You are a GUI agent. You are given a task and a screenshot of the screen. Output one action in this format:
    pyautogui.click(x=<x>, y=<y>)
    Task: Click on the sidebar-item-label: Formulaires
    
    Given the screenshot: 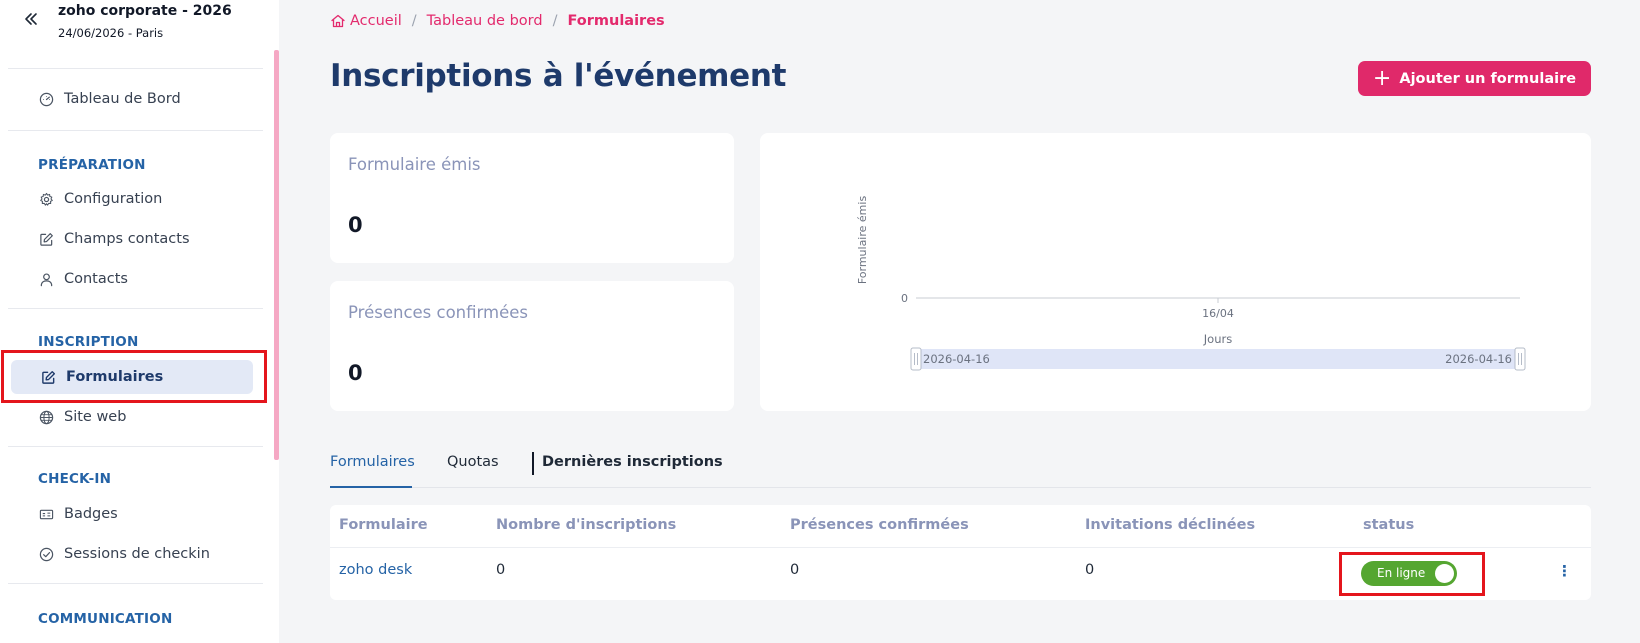 What is the action you would take?
    pyautogui.click(x=115, y=377)
    